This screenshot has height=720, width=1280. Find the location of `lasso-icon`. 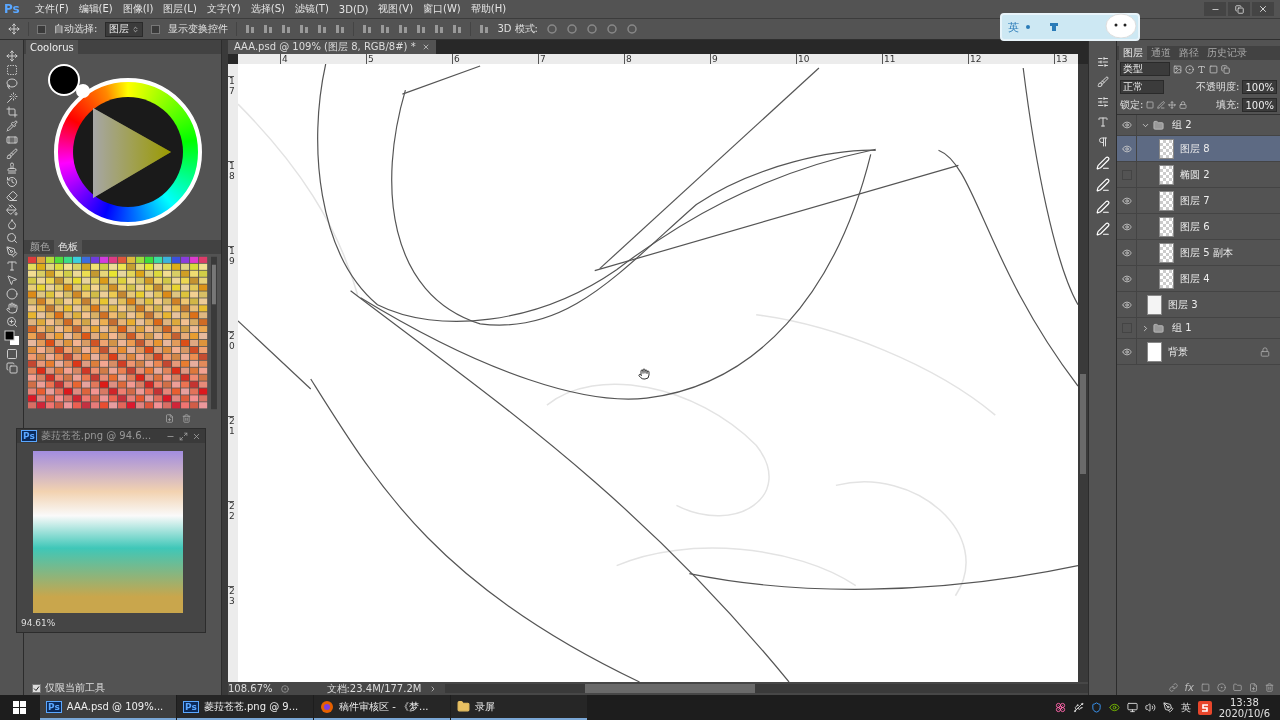

lasso-icon is located at coordinates (11, 84).